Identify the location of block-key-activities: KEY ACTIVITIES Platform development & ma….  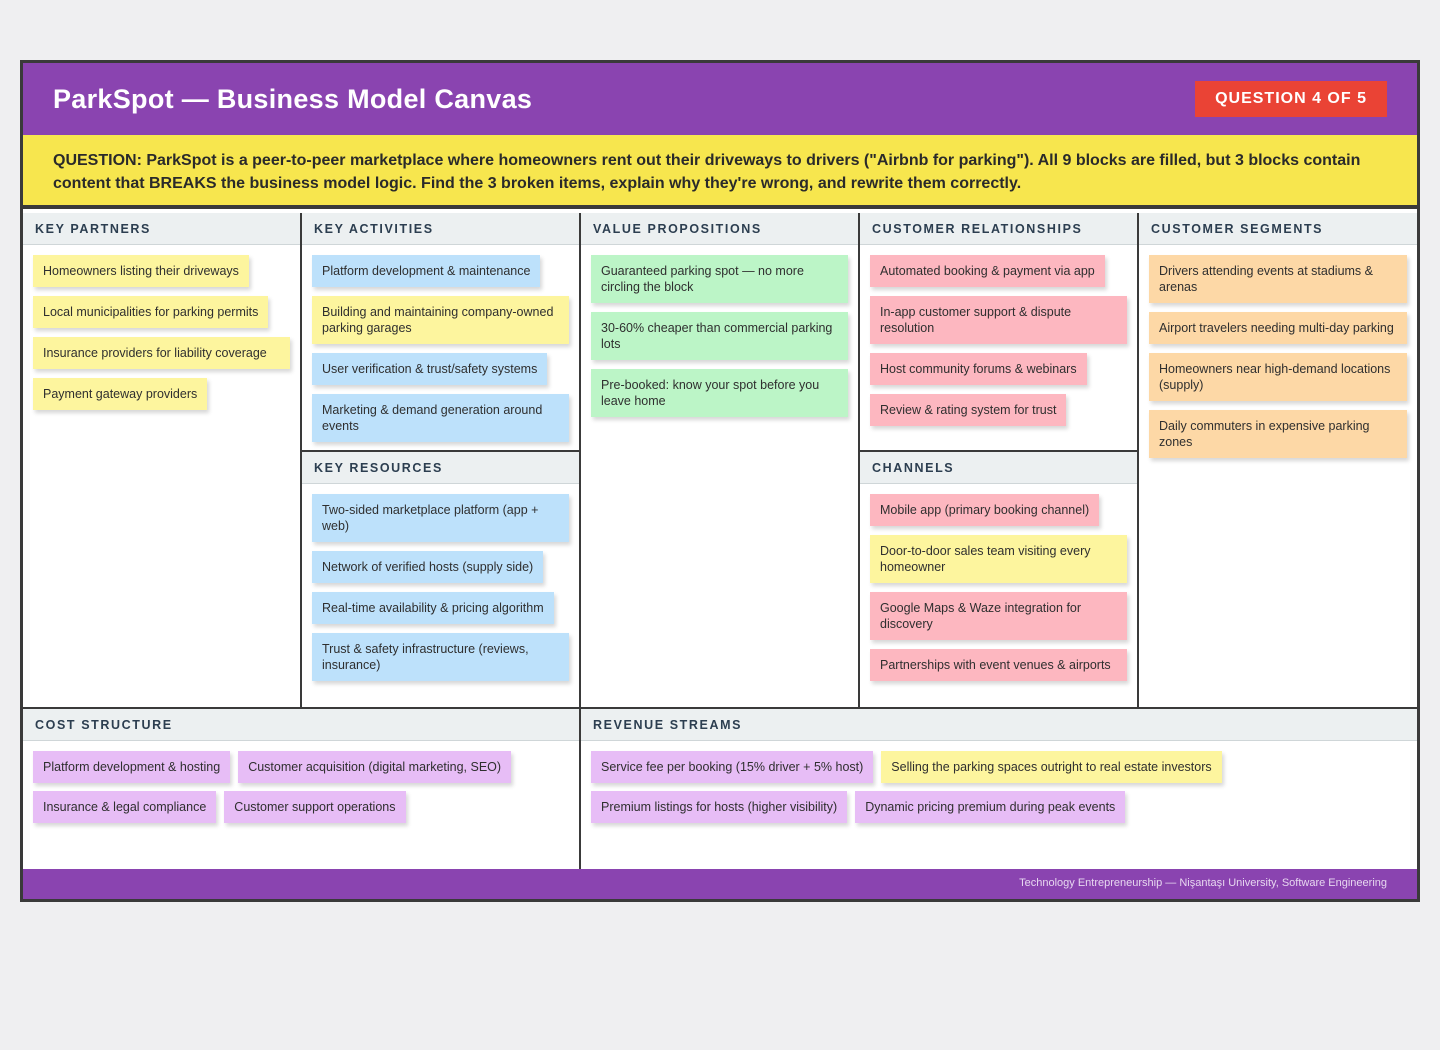
(440, 331).